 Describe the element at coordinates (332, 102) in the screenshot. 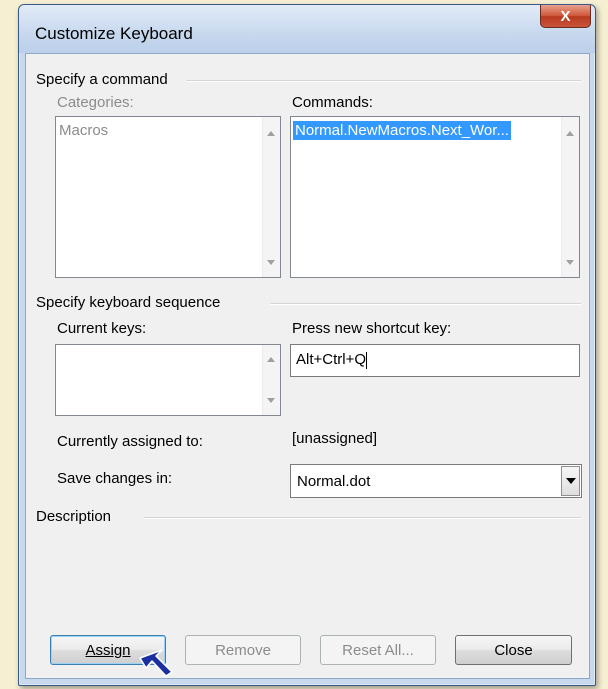

I see `commands-label: Commands:` at that location.